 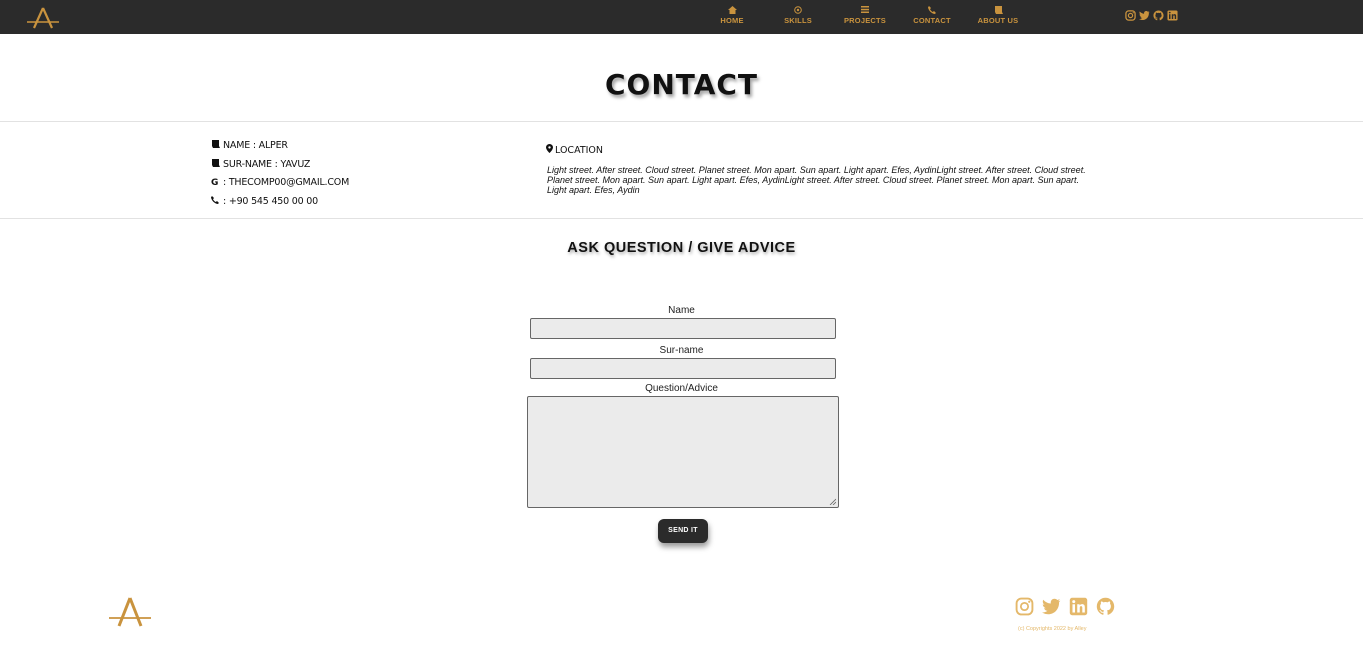 What do you see at coordinates (681, 121) in the screenshot?
I see `divider-top` at bounding box center [681, 121].